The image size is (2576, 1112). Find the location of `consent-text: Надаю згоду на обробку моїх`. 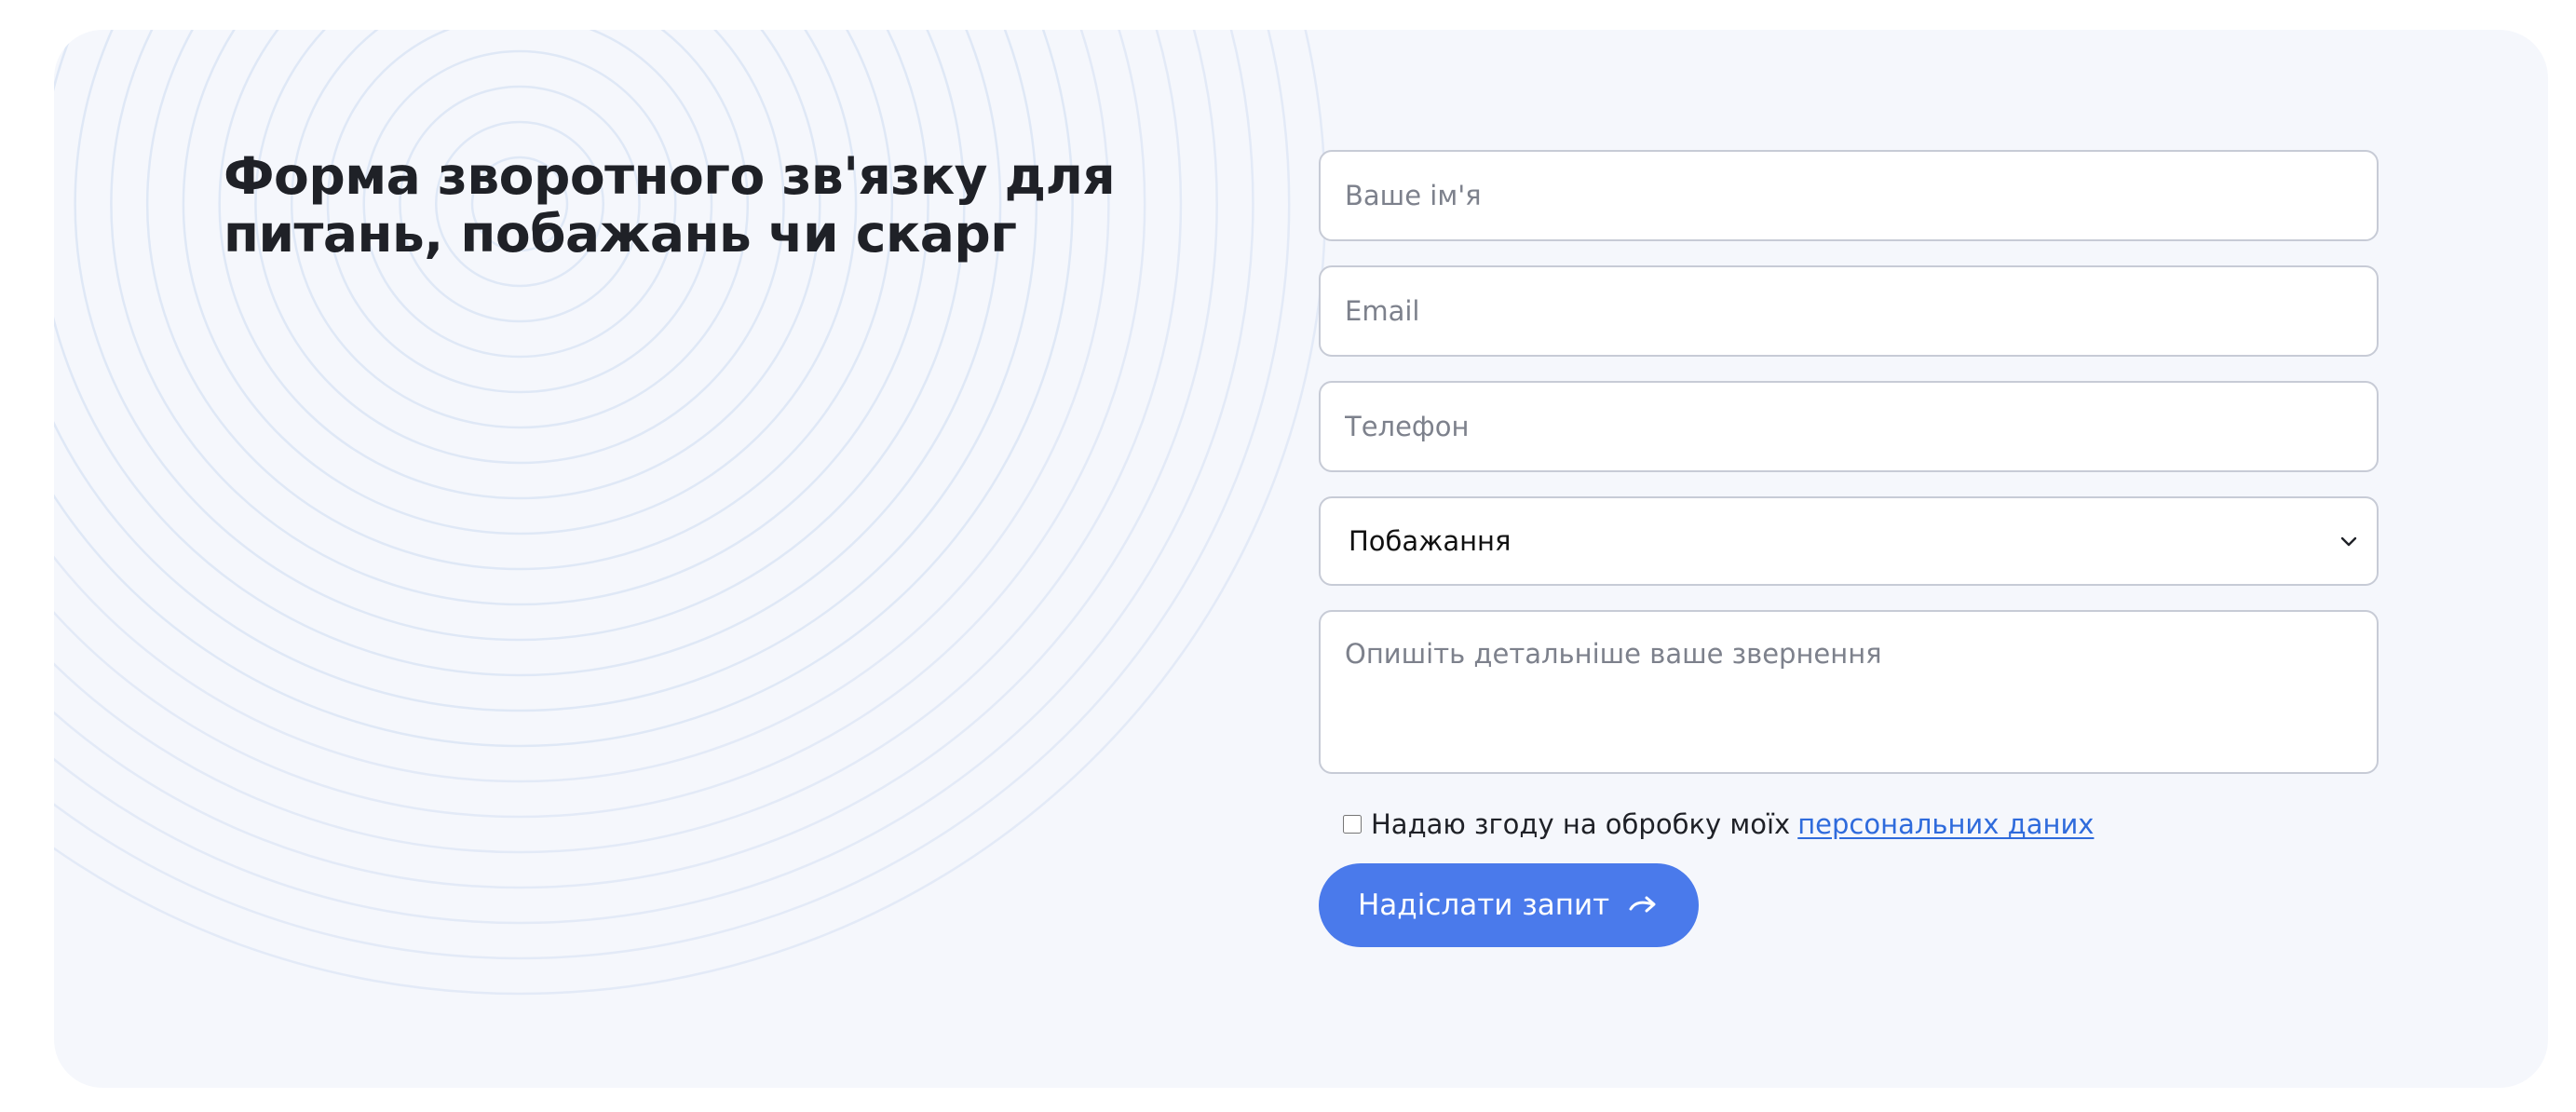

consent-text: Надаю згоду на обробку моїх is located at coordinates (1581, 824).